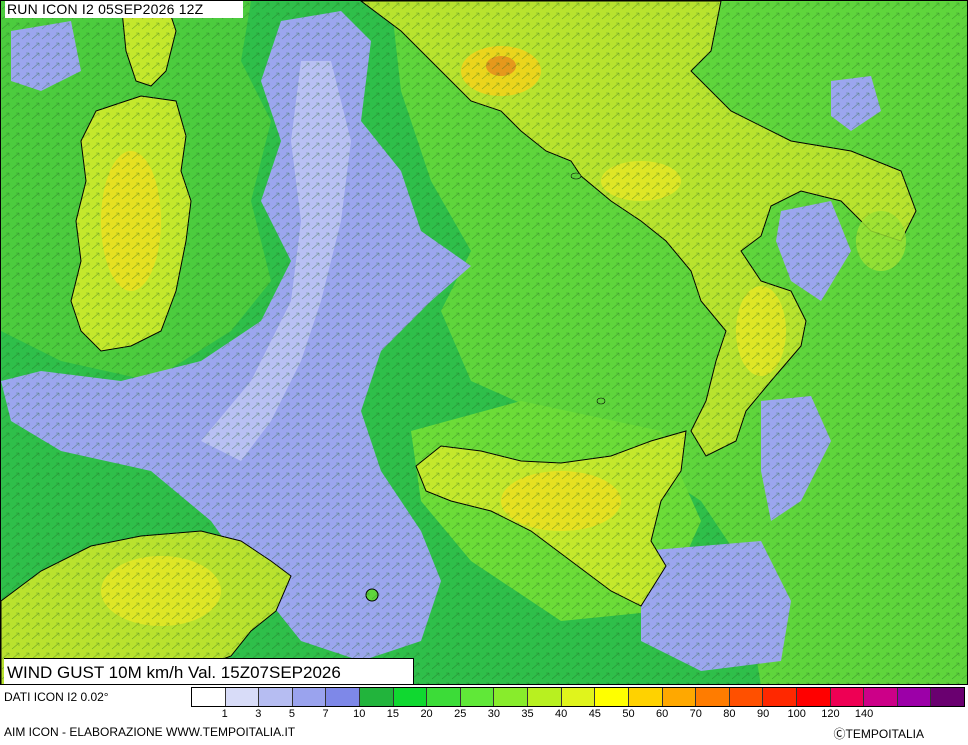  I want to click on data-source-label: DATI ICON I2 0.02°, so click(56, 697).